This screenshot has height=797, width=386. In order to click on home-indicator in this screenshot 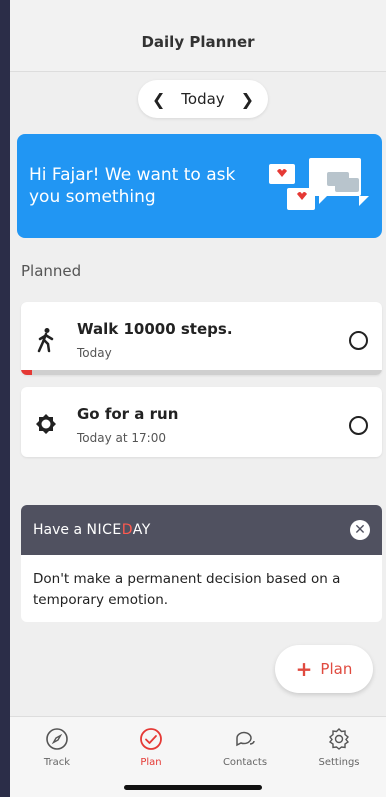, I will do `click(193, 787)`.